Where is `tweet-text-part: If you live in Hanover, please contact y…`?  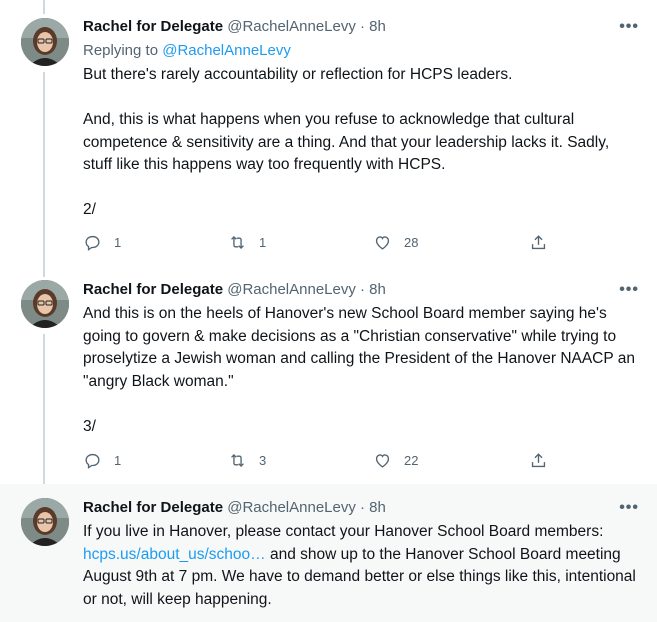
tweet-text-part: If you live in Hanover, please contact y… is located at coordinates (343, 531).